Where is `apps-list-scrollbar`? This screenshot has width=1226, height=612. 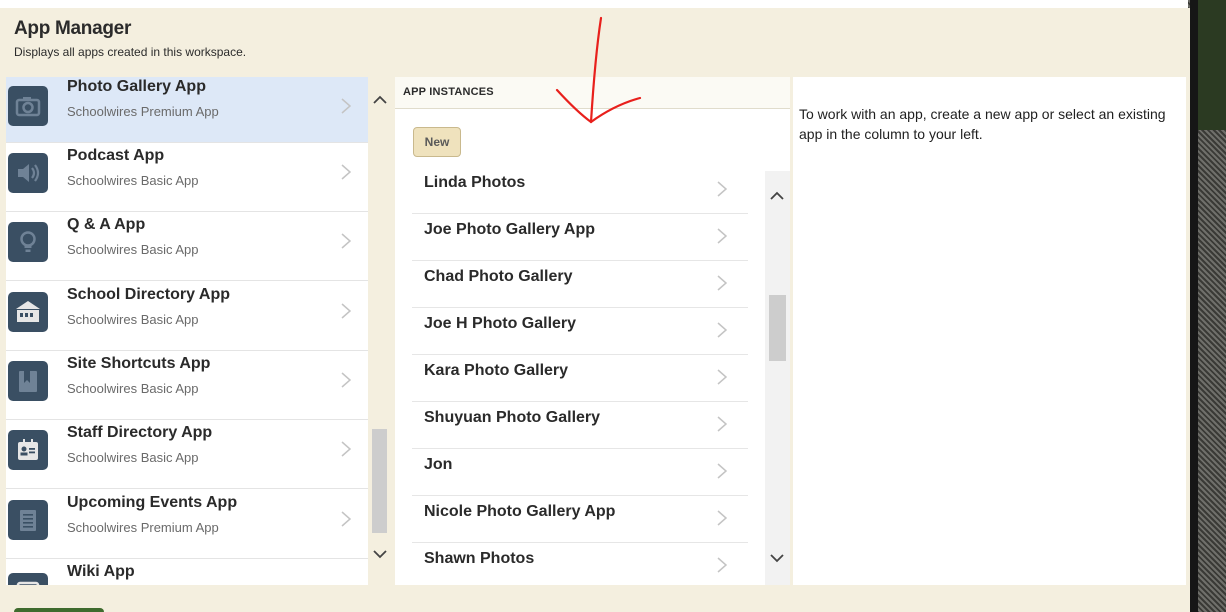
apps-list-scrollbar is located at coordinates (380, 331).